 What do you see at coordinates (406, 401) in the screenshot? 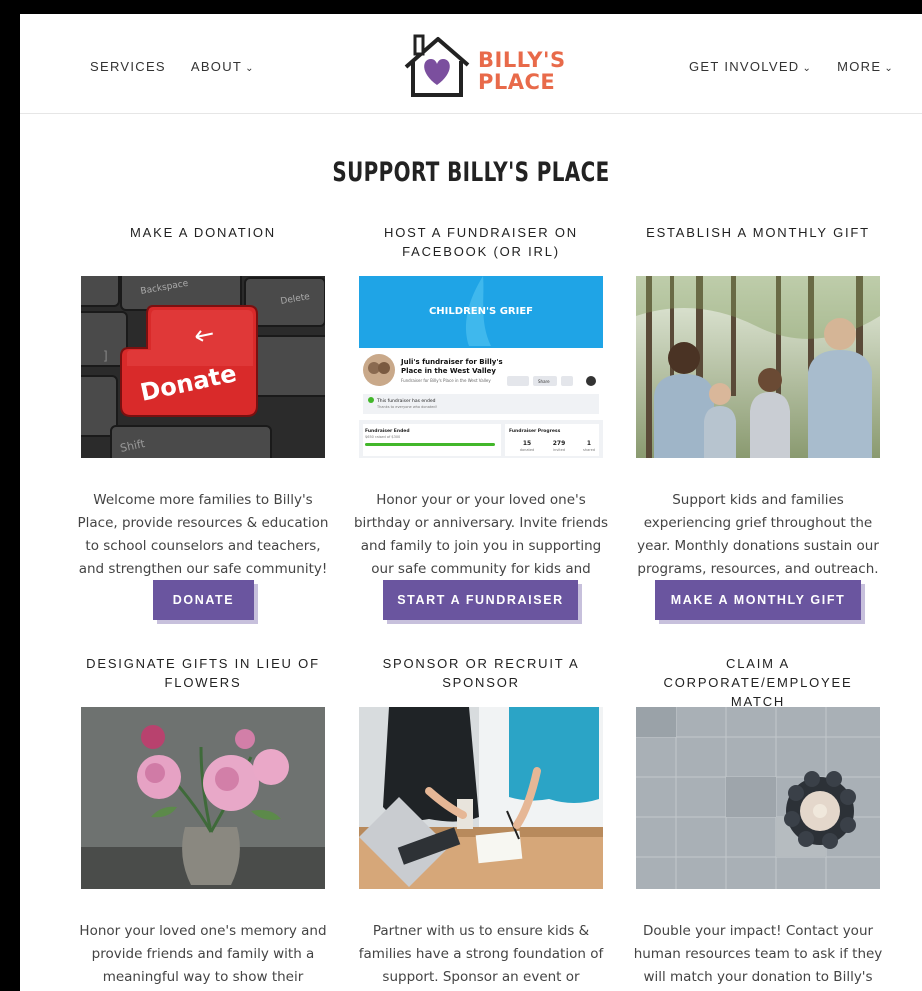
I see `svg-text: This fundraiser has ended` at bounding box center [406, 401].